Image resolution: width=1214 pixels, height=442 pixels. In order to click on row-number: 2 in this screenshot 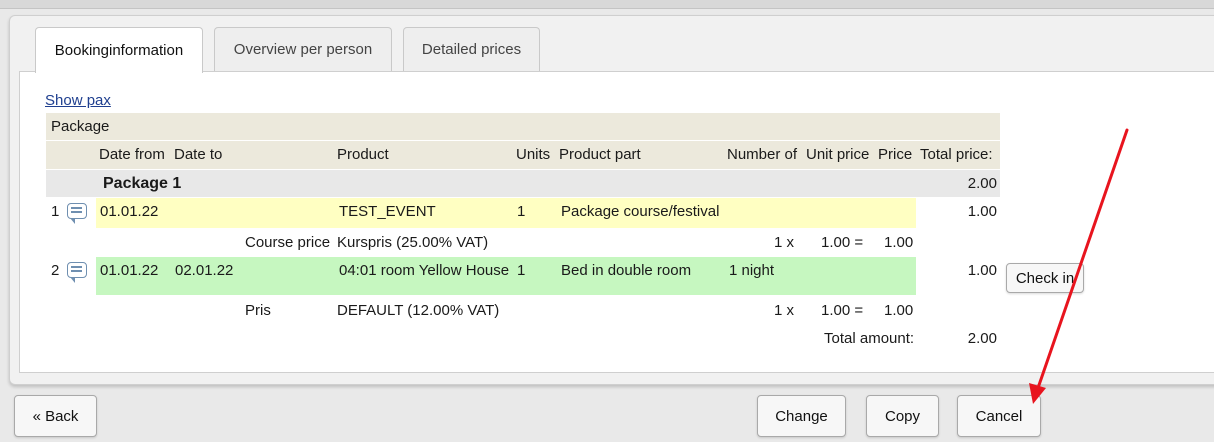, I will do `click(55, 270)`.